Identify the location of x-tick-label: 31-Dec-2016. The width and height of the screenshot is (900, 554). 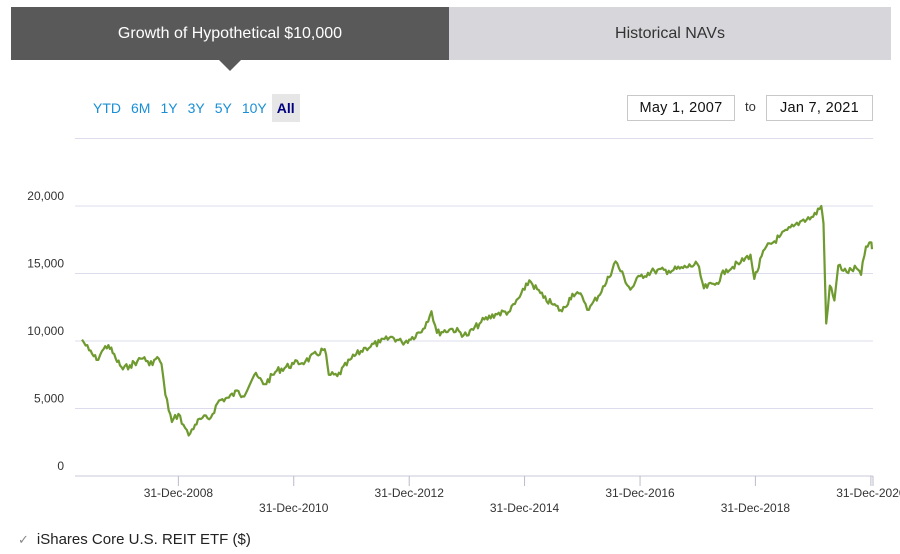
(640, 493).